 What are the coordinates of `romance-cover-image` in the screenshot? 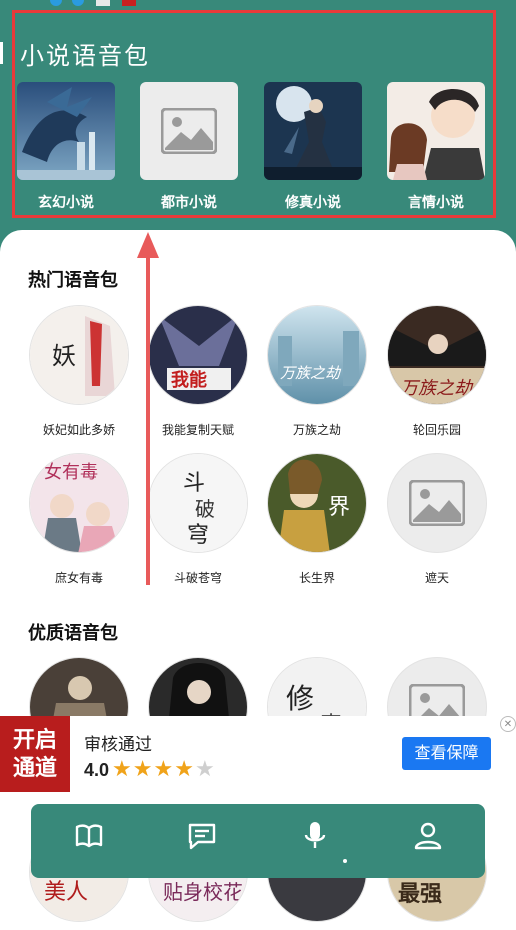 It's located at (436, 131).